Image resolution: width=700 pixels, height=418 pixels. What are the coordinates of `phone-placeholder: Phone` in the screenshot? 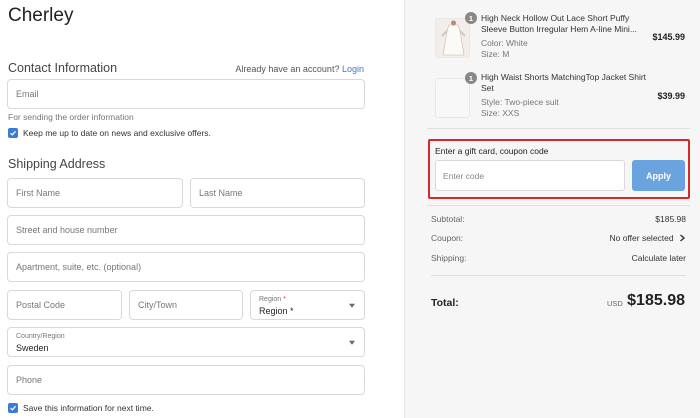 It's located at (29, 380).